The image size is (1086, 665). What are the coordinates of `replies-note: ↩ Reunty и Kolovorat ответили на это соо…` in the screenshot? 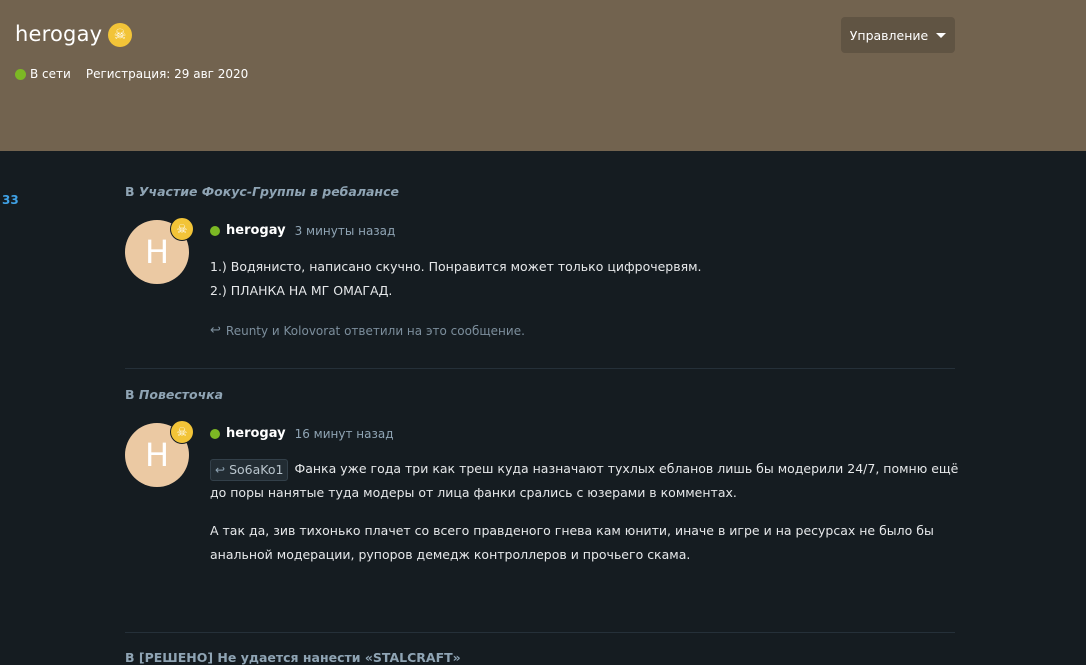 It's located at (367, 330).